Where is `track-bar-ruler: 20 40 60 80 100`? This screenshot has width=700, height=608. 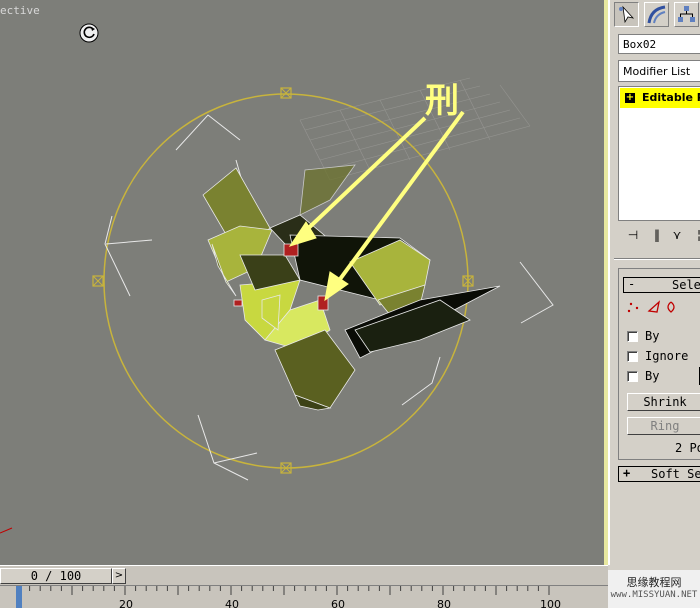 track-bar-ruler: 20 40 60 80 100 is located at coordinates (304, 596).